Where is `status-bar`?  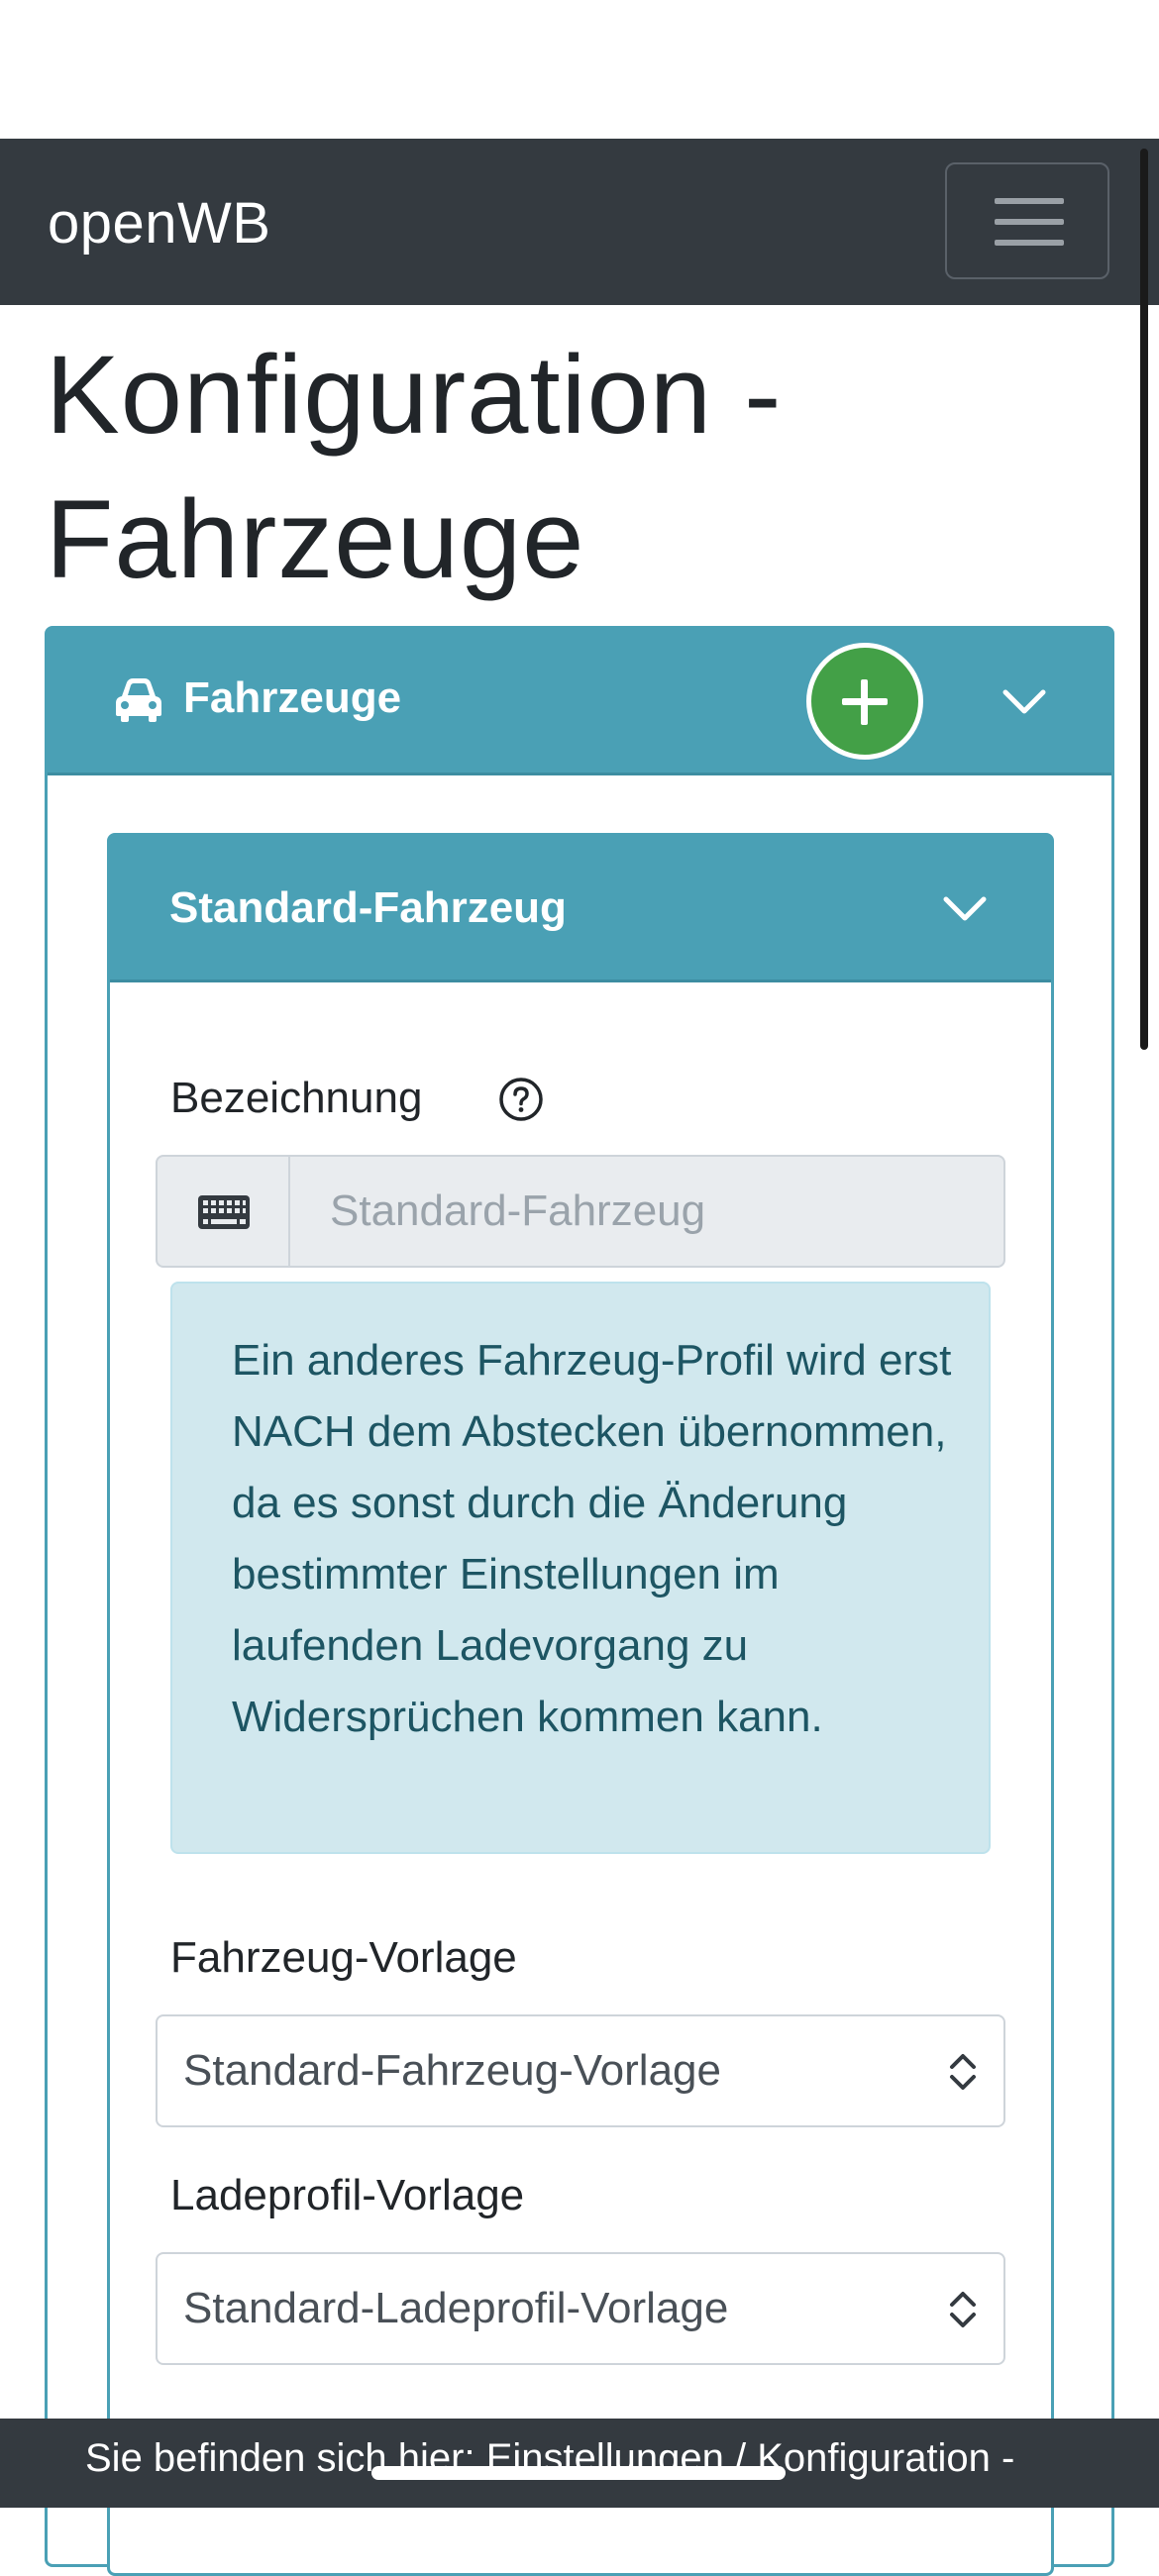 status-bar is located at coordinates (579, 69).